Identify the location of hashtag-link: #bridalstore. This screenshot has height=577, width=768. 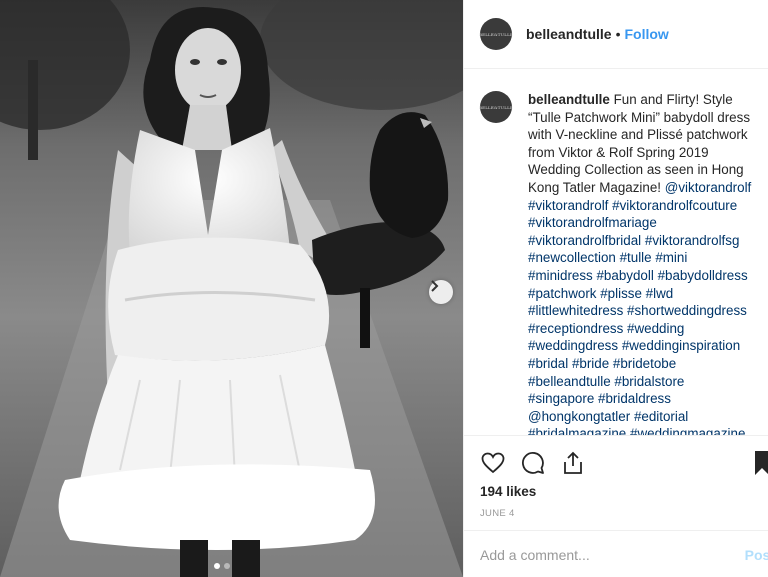
(649, 381).